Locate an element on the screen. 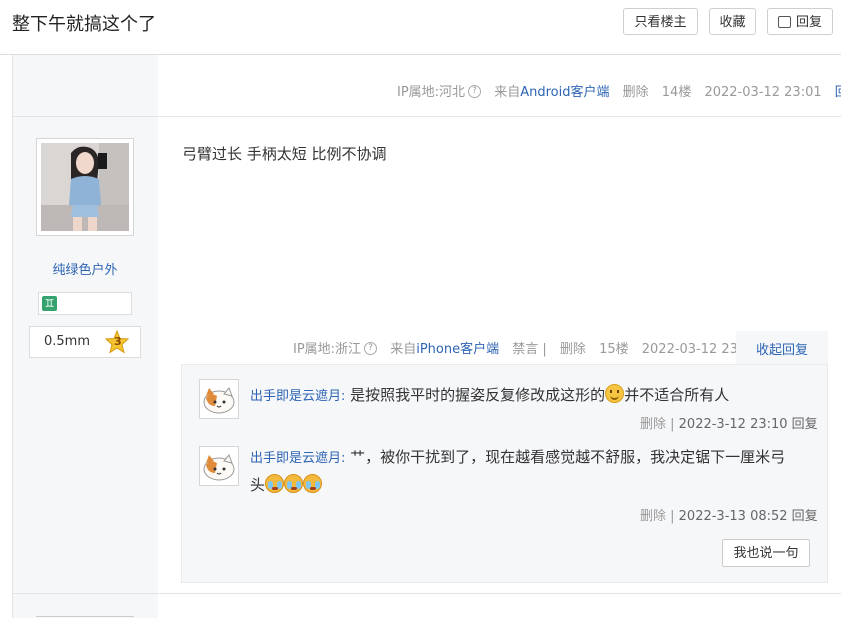  reply-icon is located at coordinates (784, 21).